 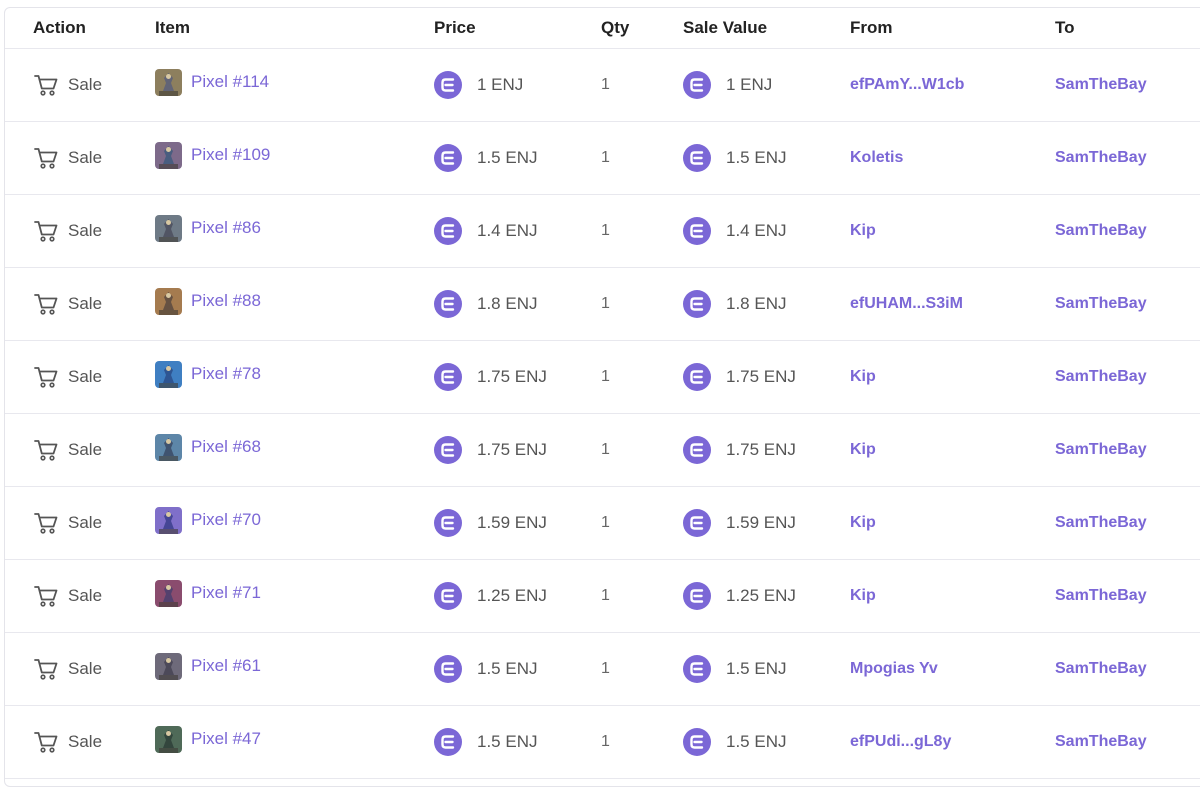 I want to click on header-sale-value: Sale Value, so click(x=725, y=28).